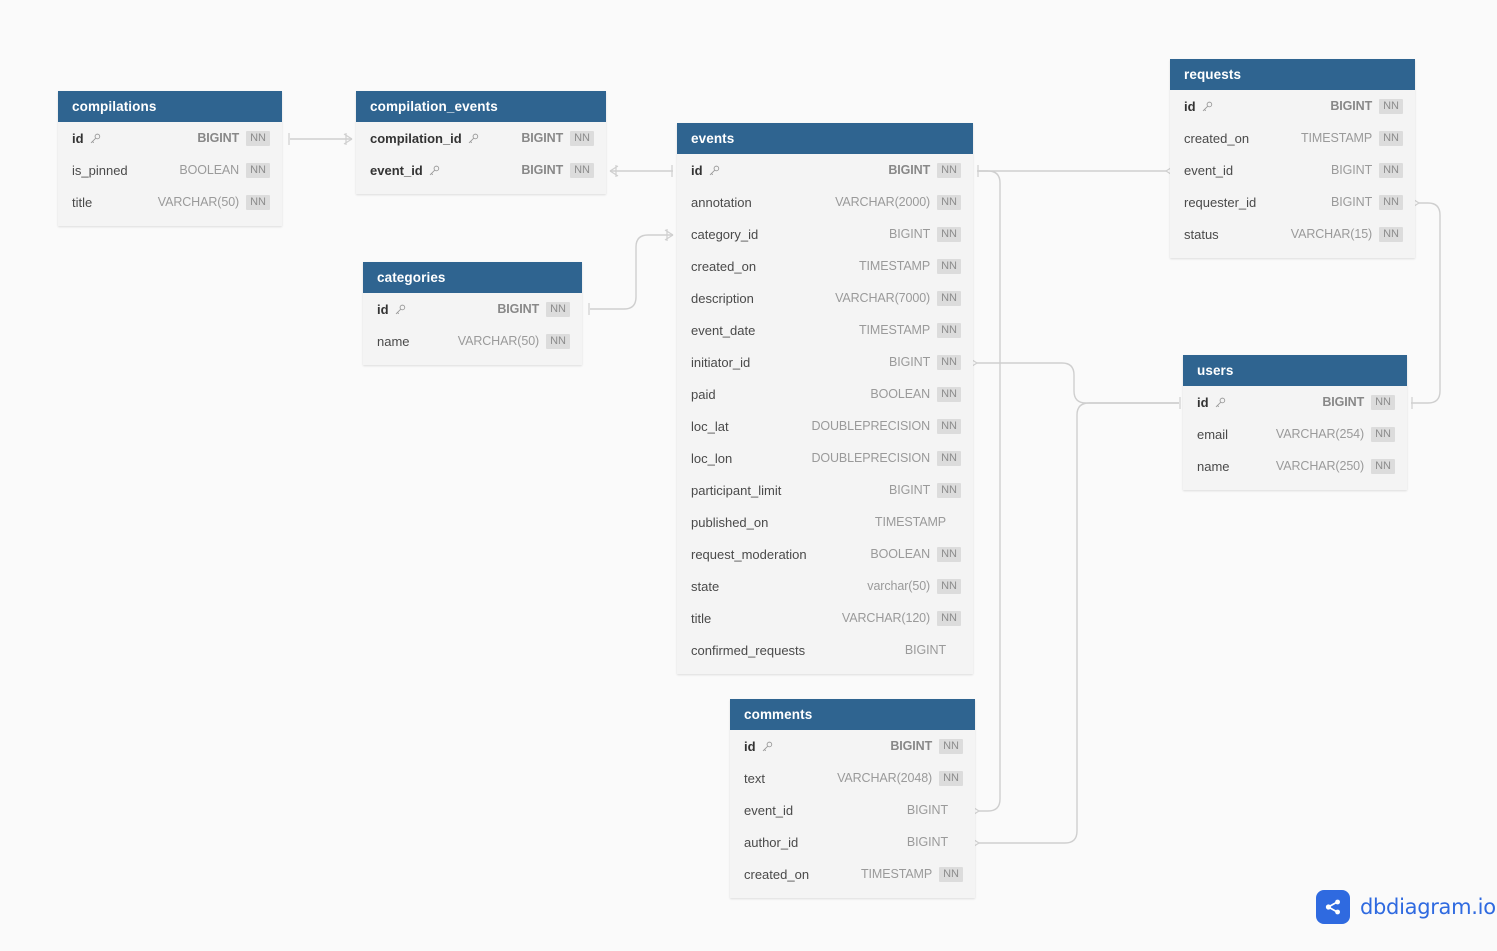 The height and width of the screenshot is (951, 1497). I want to click on dbdiagram-watermark: dbdiagram.io, so click(1406, 907).